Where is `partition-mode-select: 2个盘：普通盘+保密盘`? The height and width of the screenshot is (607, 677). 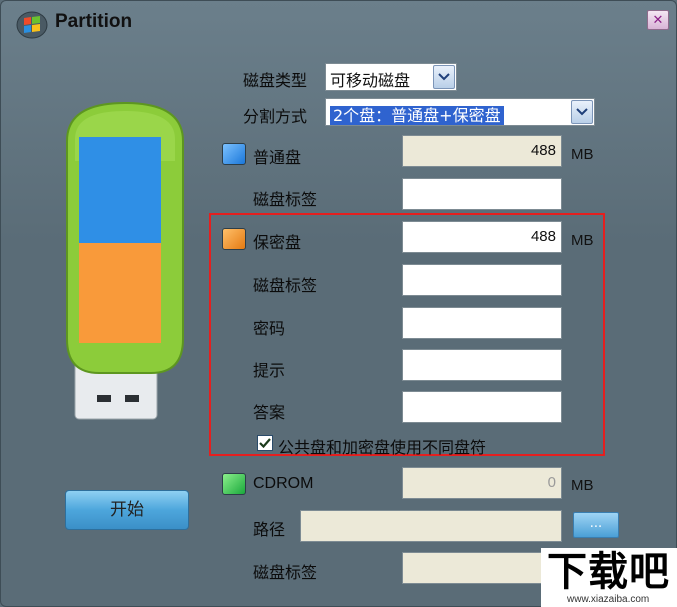
partition-mode-select: 2个盘：普通盘+保密盘 is located at coordinates (460, 112).